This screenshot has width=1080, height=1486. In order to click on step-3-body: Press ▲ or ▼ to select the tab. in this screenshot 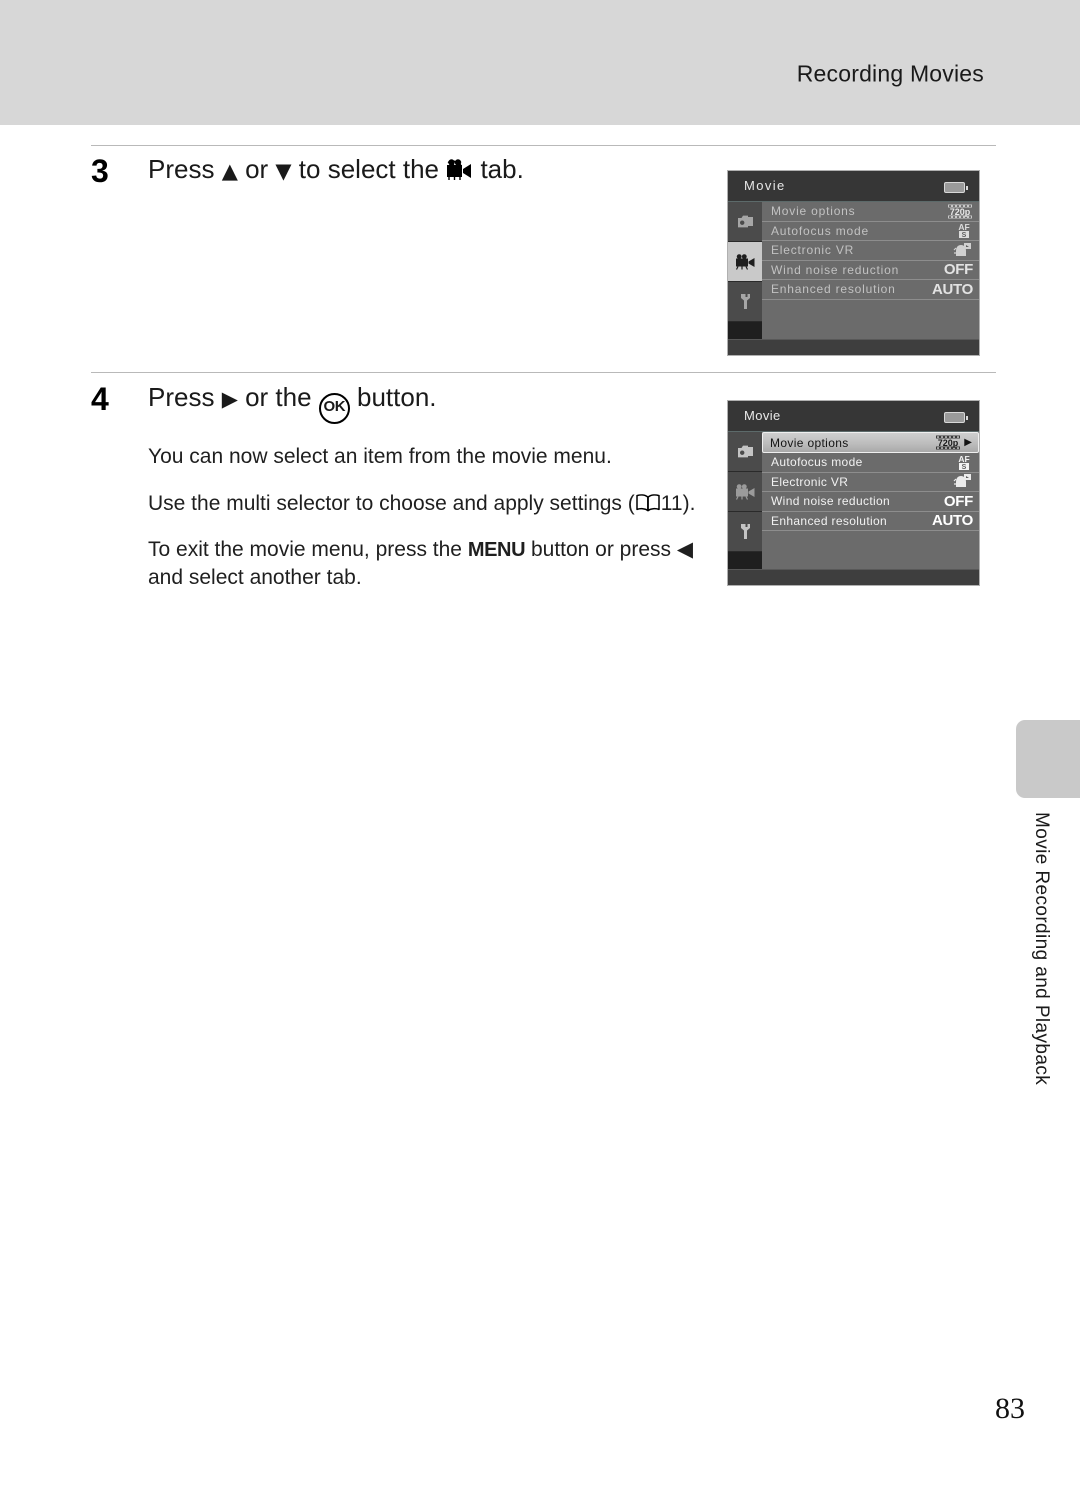, I will do `click(448, 169)`.